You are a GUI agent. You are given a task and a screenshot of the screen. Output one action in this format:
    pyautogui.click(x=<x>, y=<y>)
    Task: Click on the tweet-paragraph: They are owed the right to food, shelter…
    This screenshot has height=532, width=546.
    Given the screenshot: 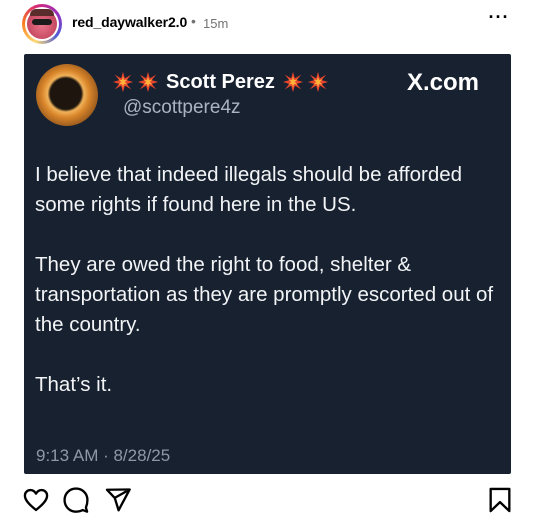 What is the action you would take?
    pyautogui.click(x=264, y=294)
    